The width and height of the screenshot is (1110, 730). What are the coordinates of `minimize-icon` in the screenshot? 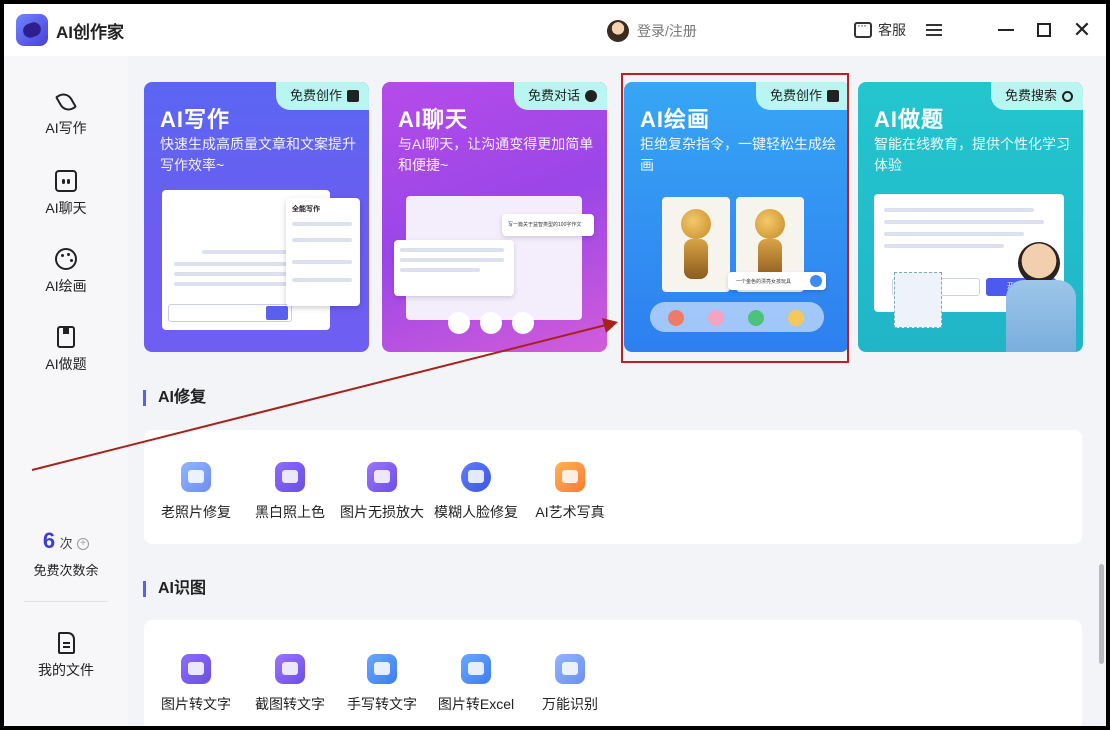 It's located at (1006, 30).